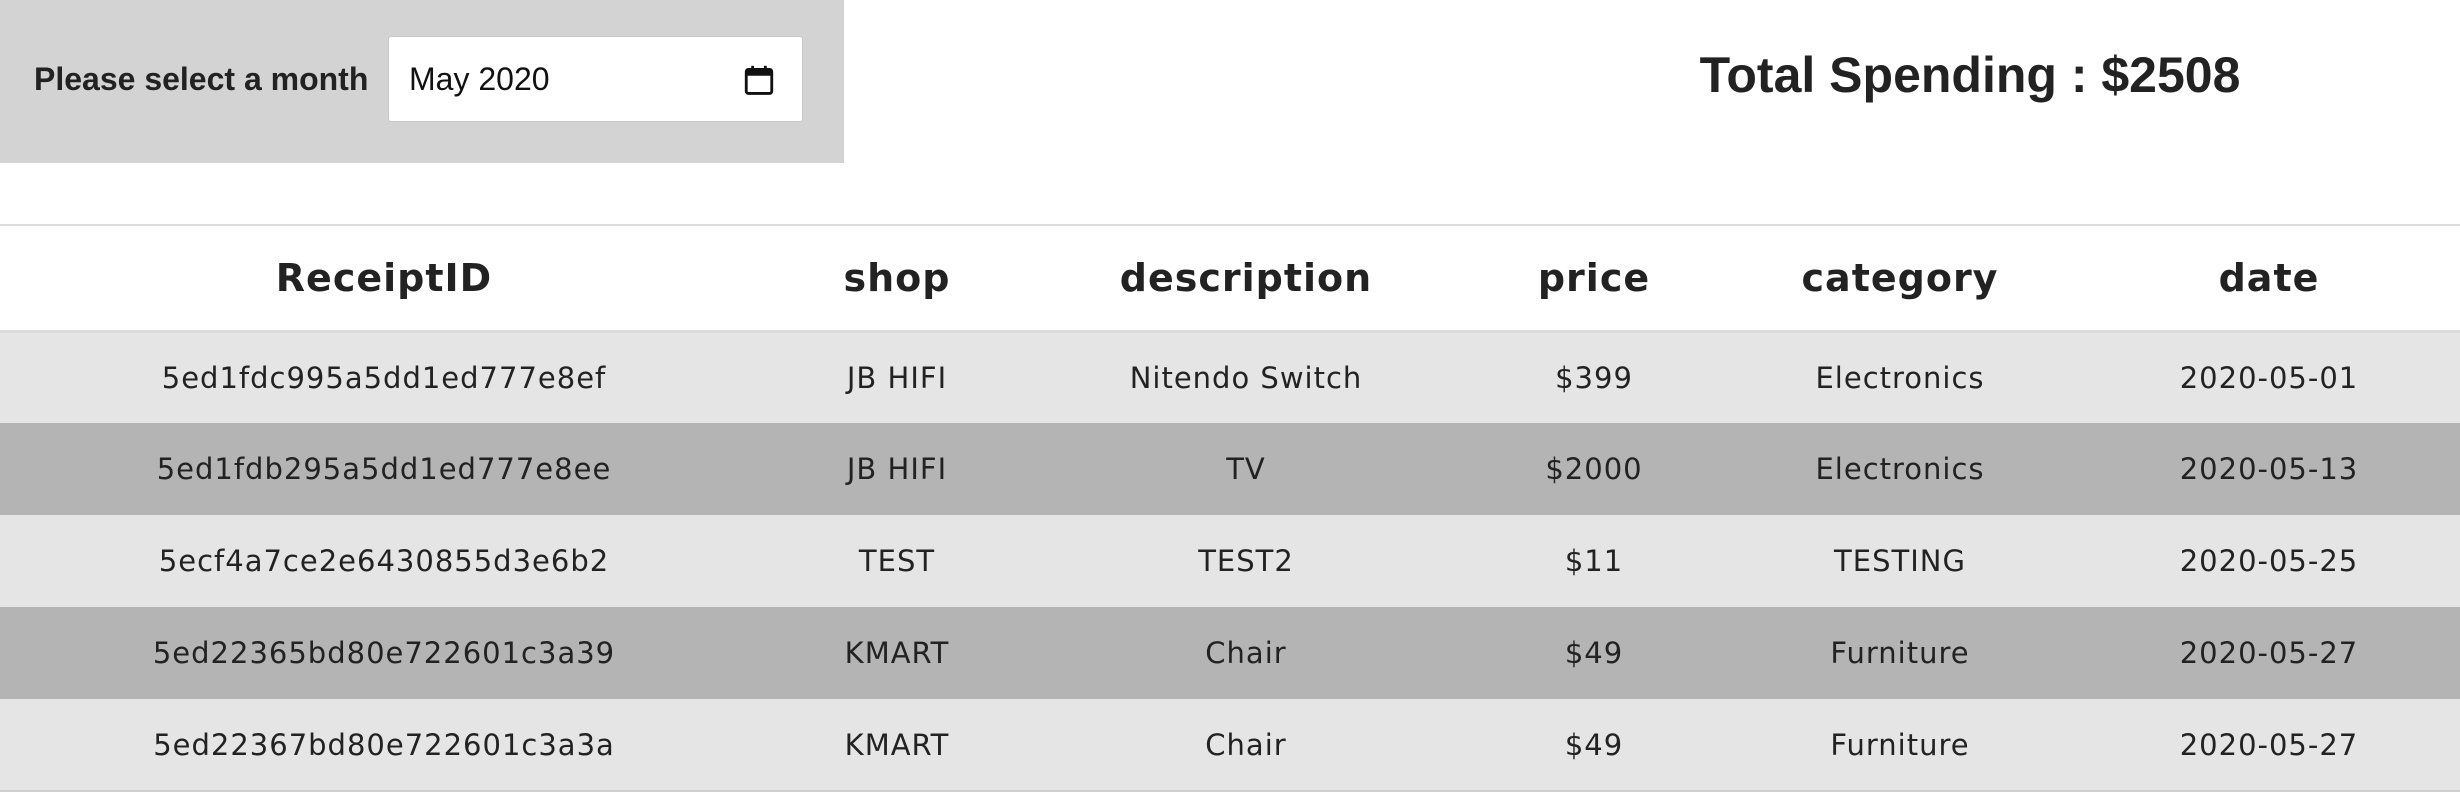 The image size is (2460, 794). What do you see at coordinates (1900, 561) in the screenshot?
I see `cell-category: TESTING` at bounding box center [1900, 561].